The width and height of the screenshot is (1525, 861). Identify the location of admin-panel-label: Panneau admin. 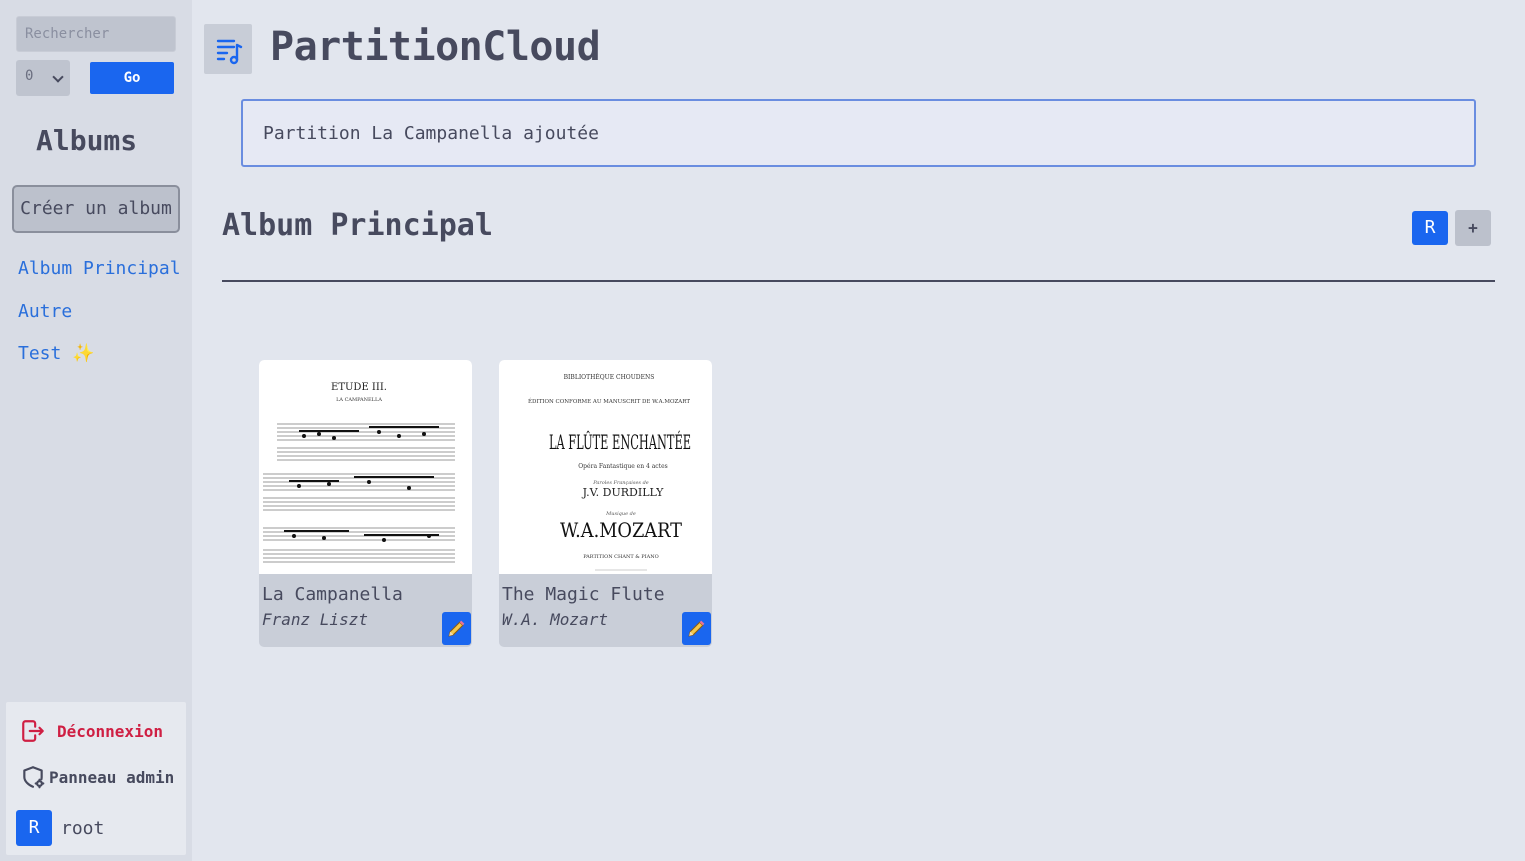
(112, 777).